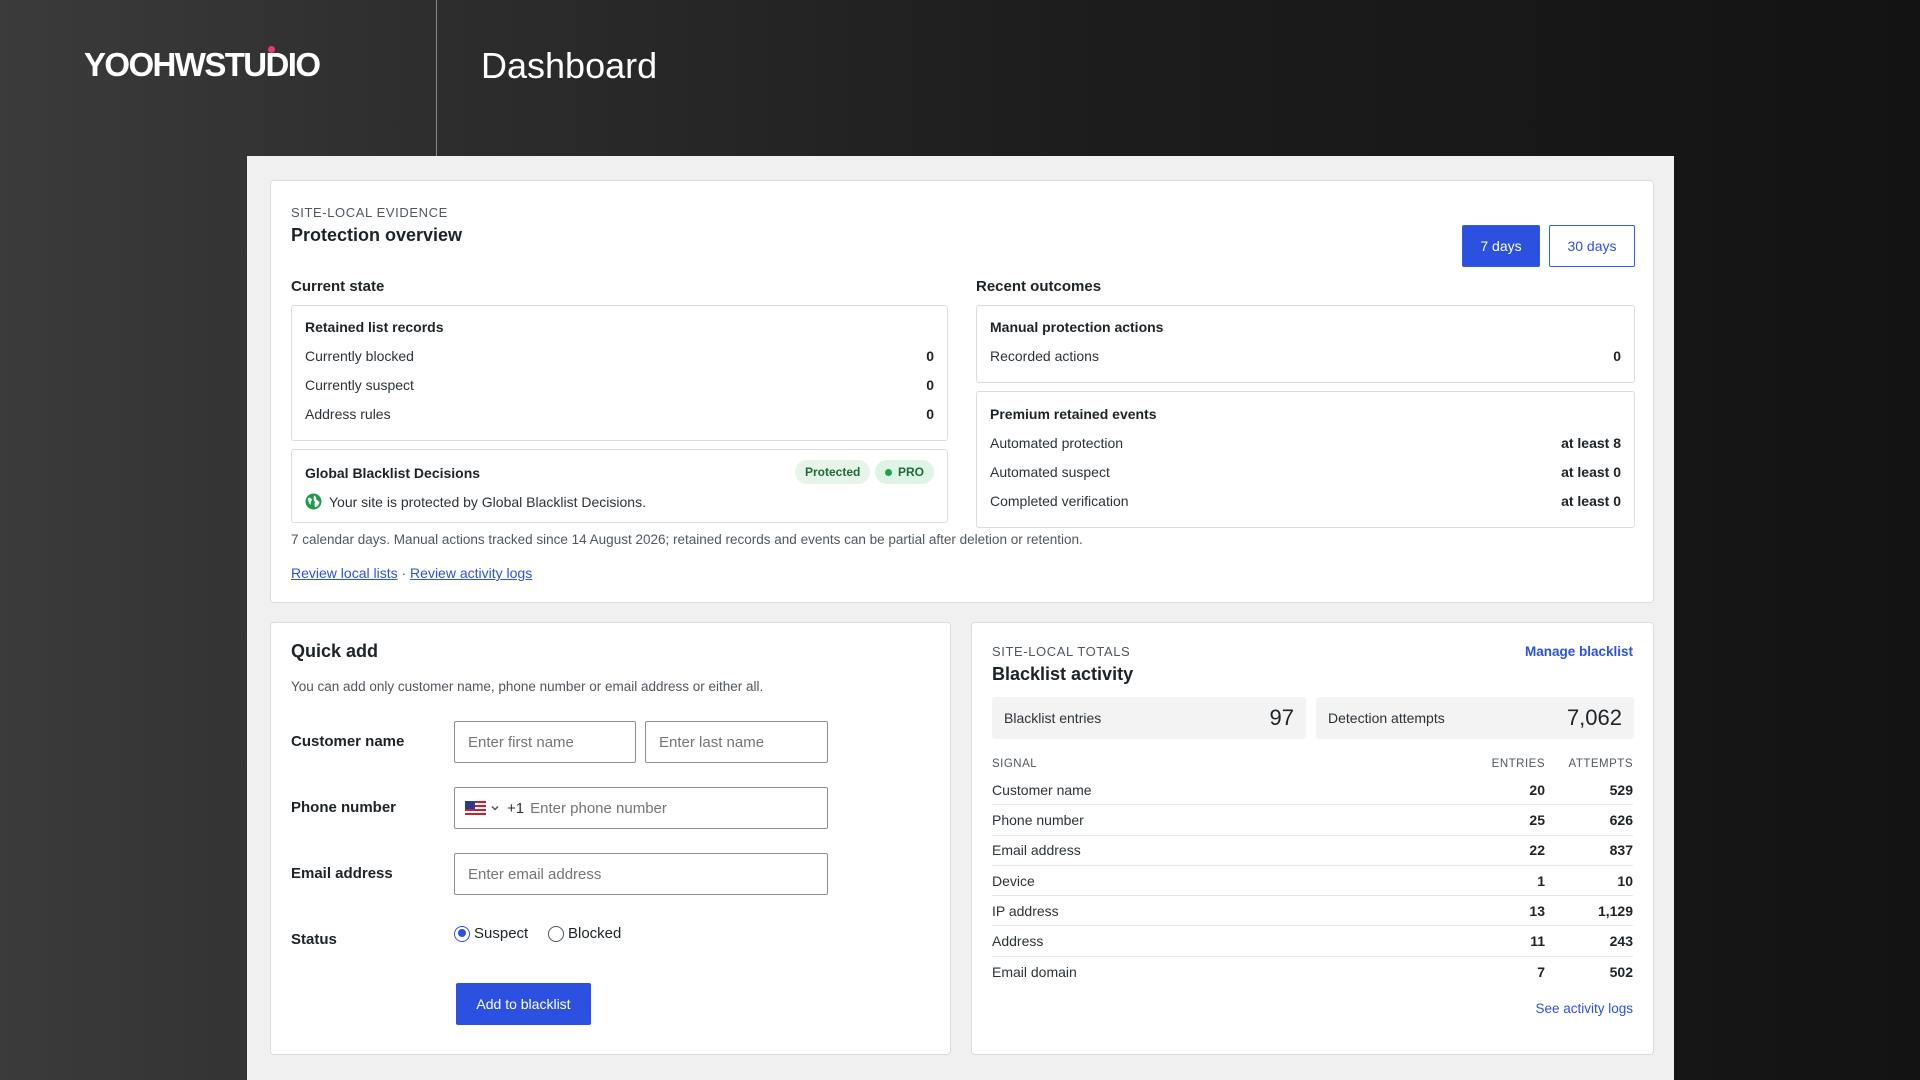 The width and height of the screenshot is (1920, 1080). Describe the element at coordinates (1015, 764) in the screenshot. I see `column-header-signal: SIGNAL` at that location.